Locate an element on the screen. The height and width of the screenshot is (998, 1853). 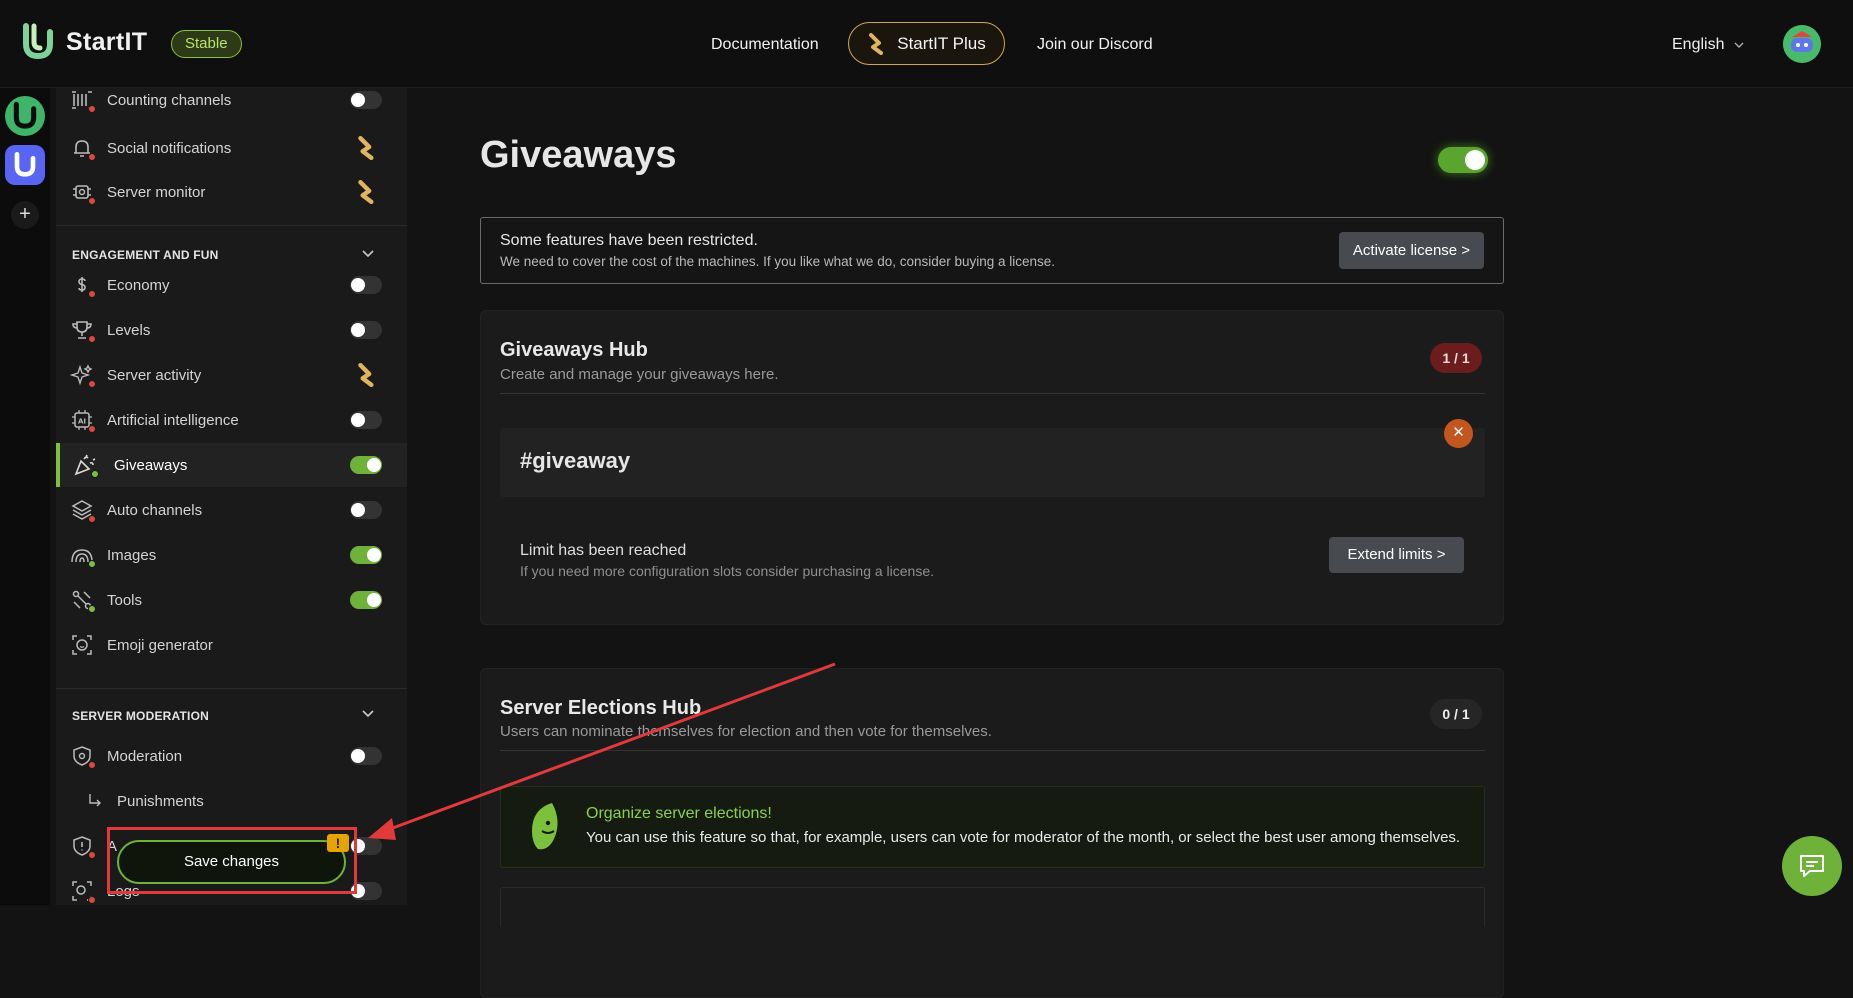
user-avatar is located at coordinates (1802, 44).